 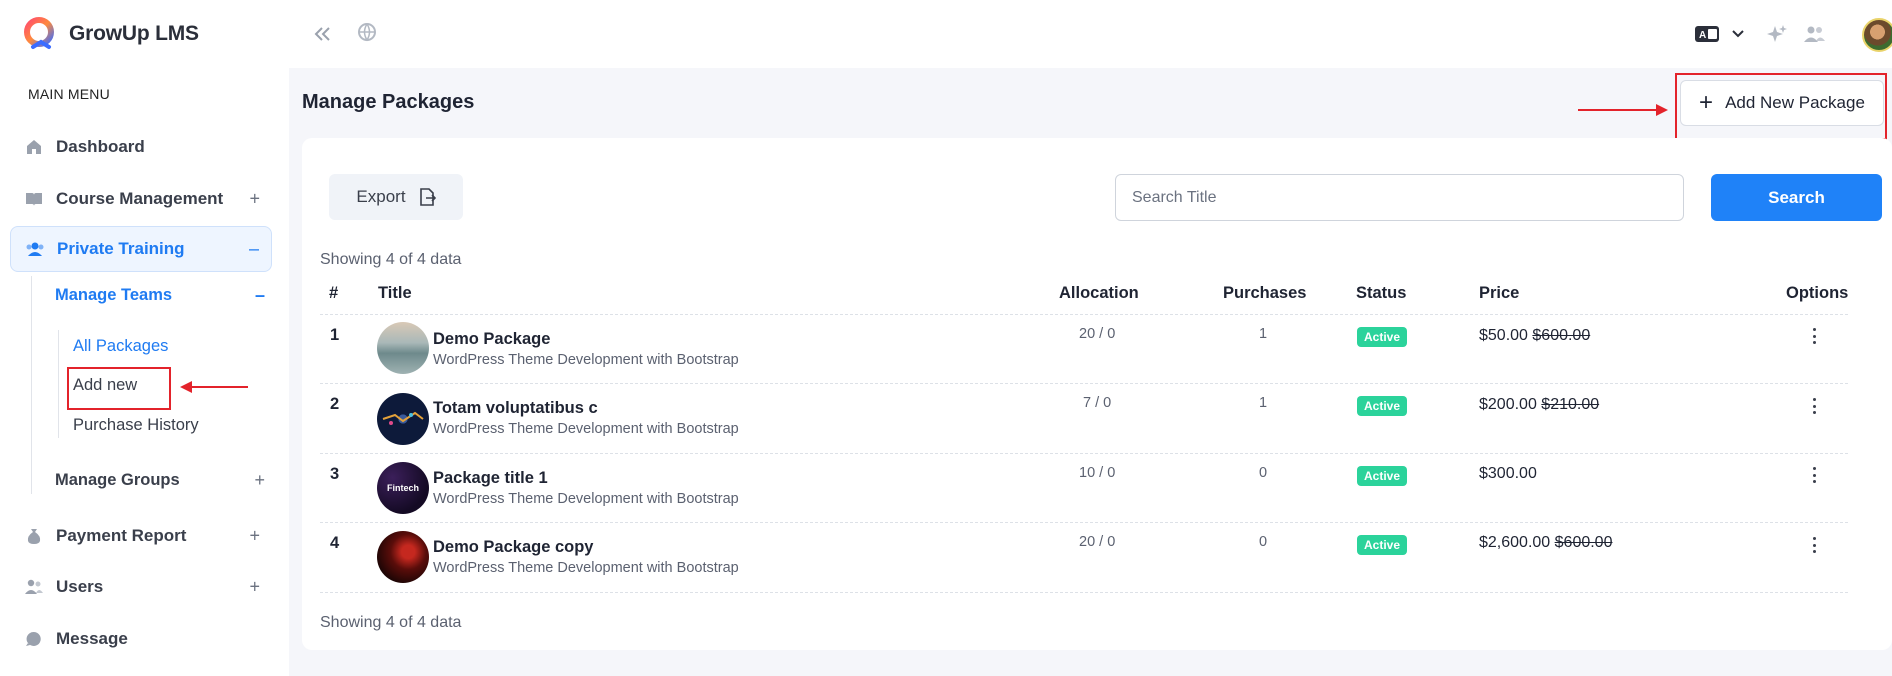 I want to click on column-header-options: Options, so click(x=1817, y=293).